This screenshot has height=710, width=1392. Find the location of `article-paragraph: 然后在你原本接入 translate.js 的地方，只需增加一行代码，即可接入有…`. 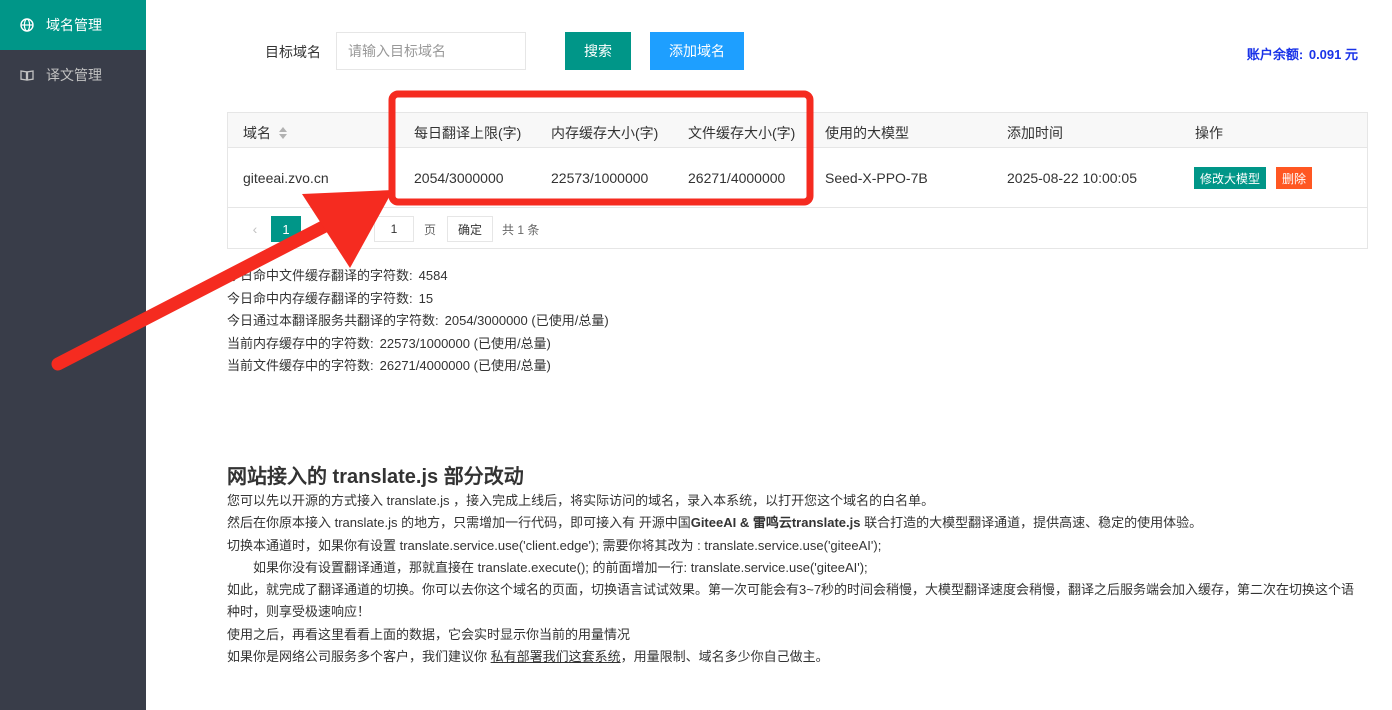

article-paragraph: 然后在你原本接入 translate.js 的地方，只需增加一行代码，即可接入有… is located at coordinates (797, 523).